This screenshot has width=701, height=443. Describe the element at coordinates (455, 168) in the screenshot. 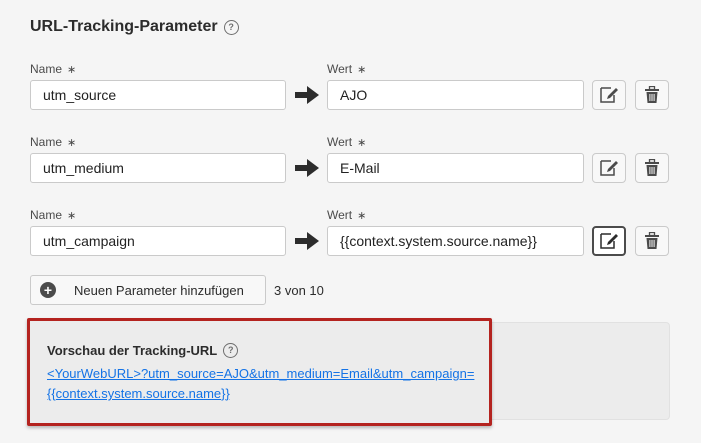

I see `param-value-input: E-Mail` at that location.